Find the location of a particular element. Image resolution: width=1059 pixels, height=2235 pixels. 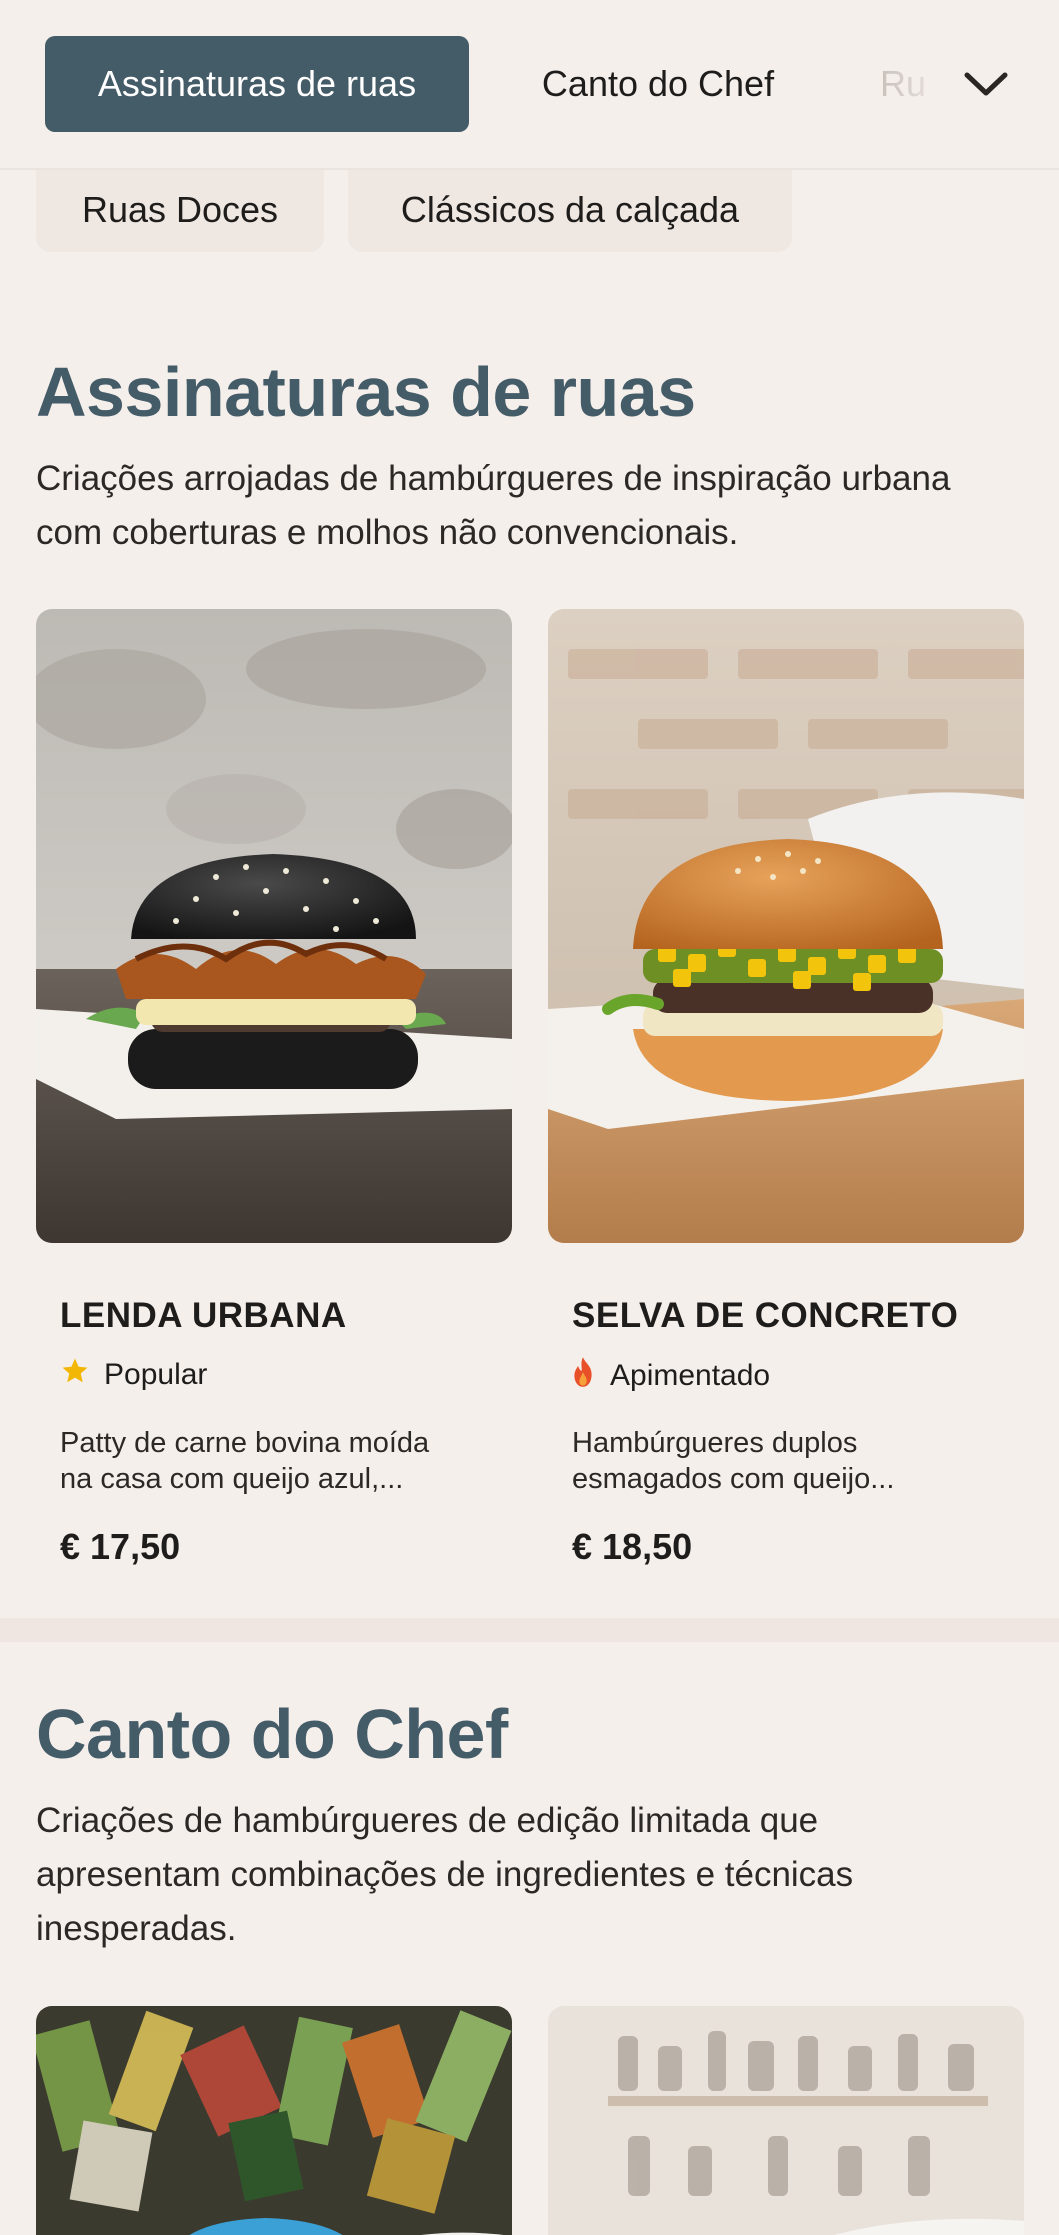

item-description-line: Patty de carne bovina moída is located at coordinates (245, 1443).